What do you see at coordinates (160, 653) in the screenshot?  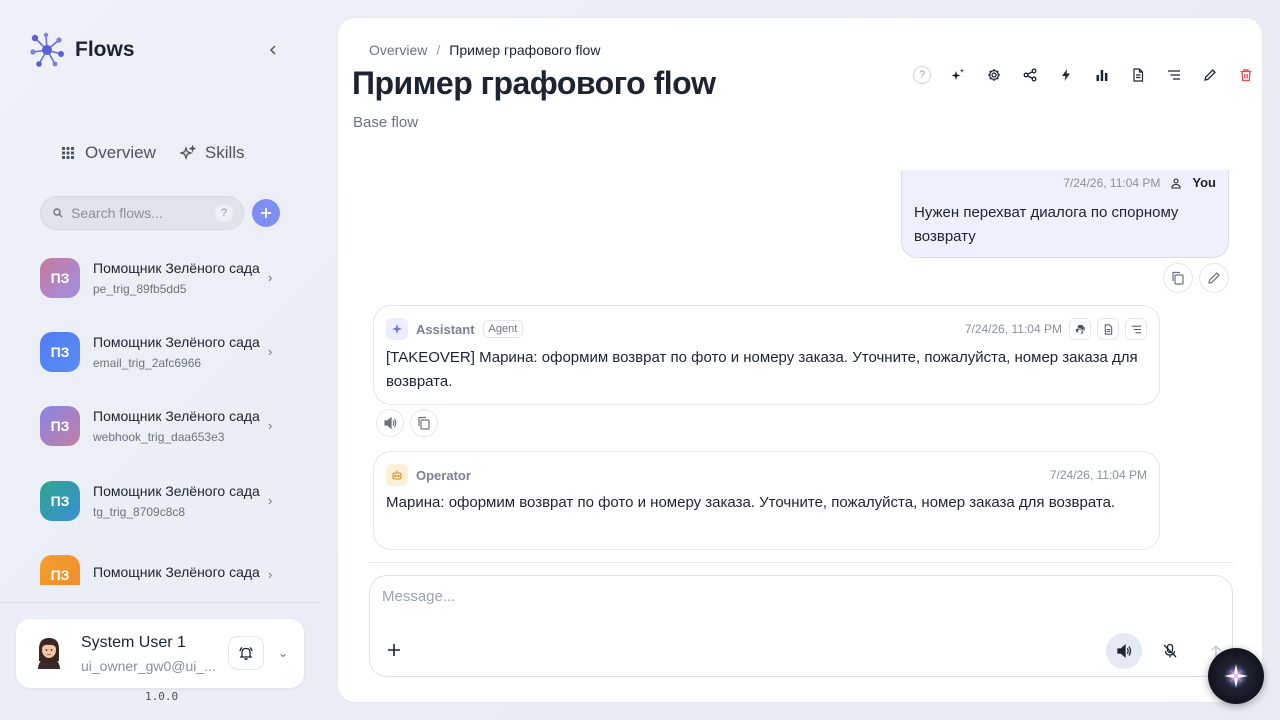 I see `user-card: System User 1 ui_owner_gw0@ui_... ⌄` at bounding box center [160, 653].